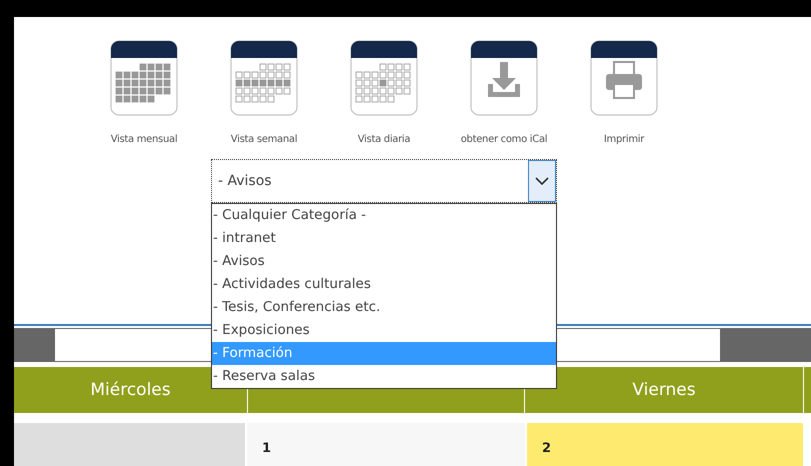 The height and width of the screenshot is (466, 811). I want to click on column-header: Viernes, so click(664, 390).